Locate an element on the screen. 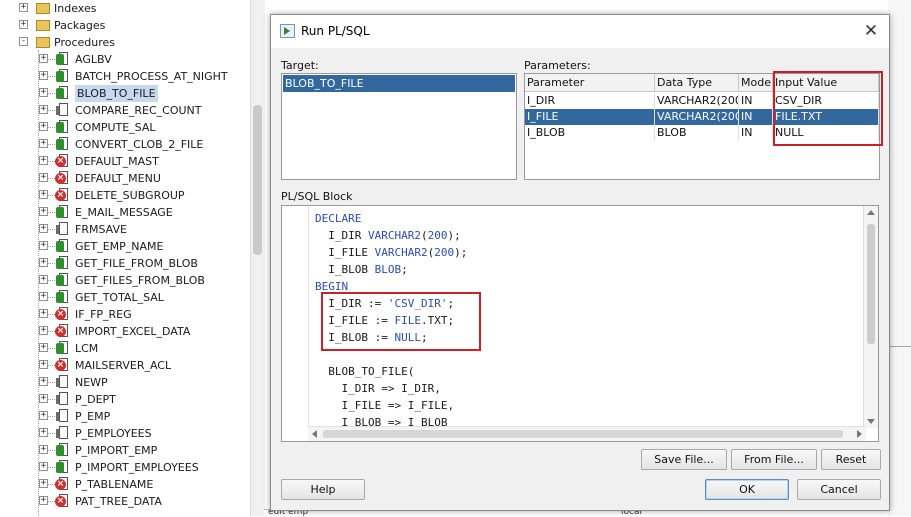  code-token: 200 is located at coordinates (444, 252).